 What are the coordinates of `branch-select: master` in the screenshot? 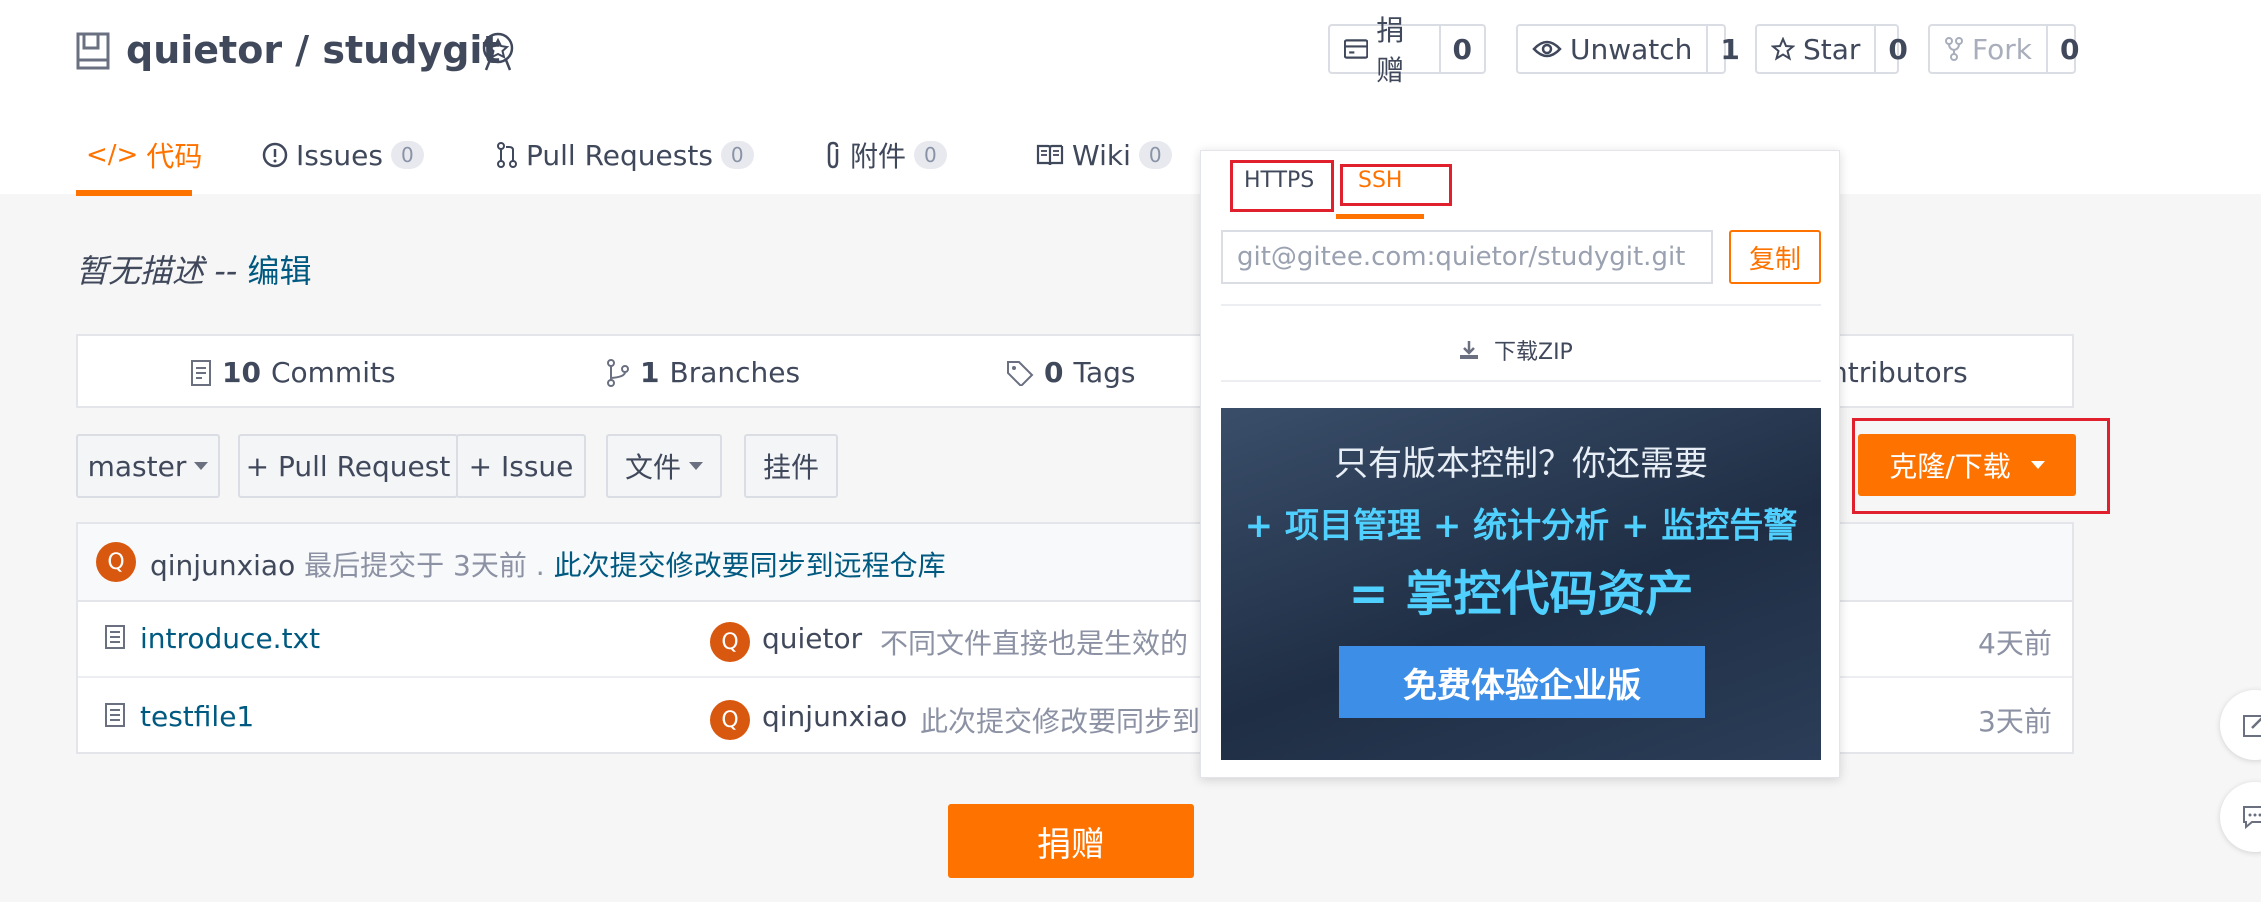 It's located at (148, 466).